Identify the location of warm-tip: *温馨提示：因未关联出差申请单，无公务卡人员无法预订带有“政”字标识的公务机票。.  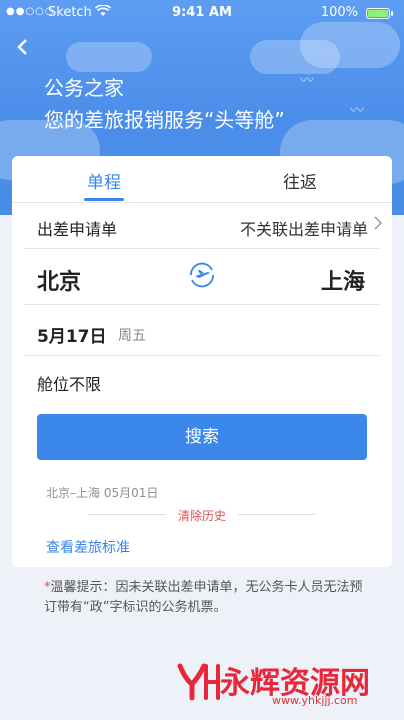
(209, 598).